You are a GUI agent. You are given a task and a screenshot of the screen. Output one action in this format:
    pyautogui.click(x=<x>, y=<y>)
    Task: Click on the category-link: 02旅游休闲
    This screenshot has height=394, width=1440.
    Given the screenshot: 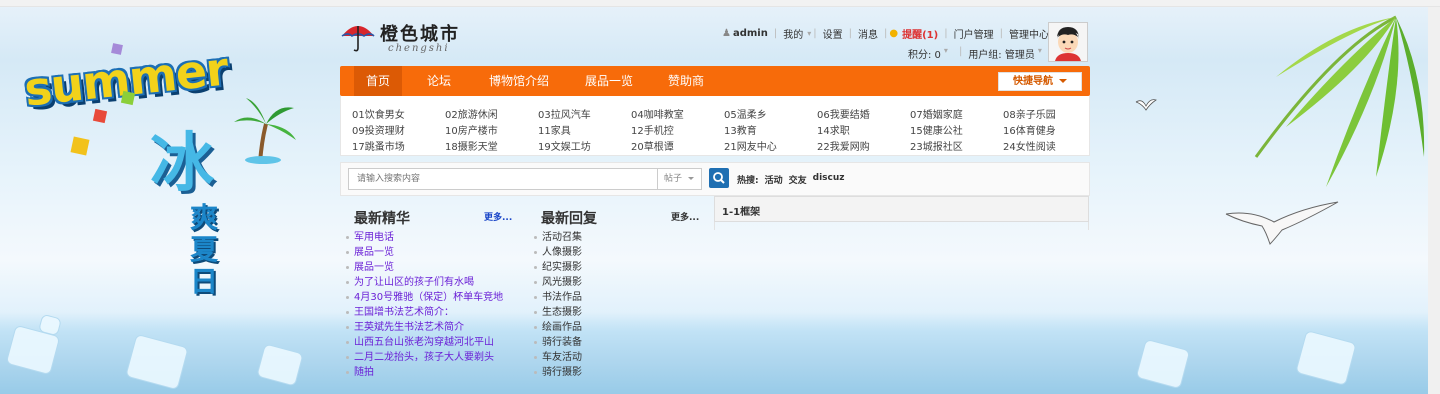 What is the action you would take?
    pyautogui.click(x=471, y=113)
    